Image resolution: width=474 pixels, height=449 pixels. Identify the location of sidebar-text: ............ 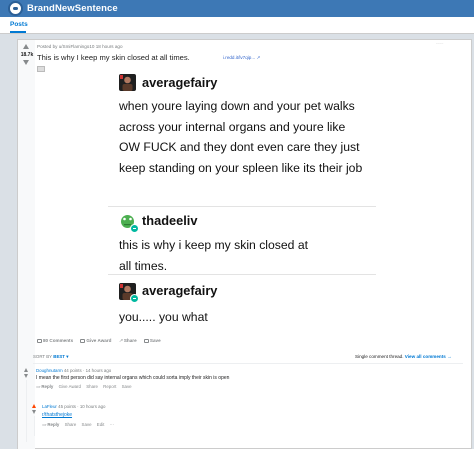
(440, 43).